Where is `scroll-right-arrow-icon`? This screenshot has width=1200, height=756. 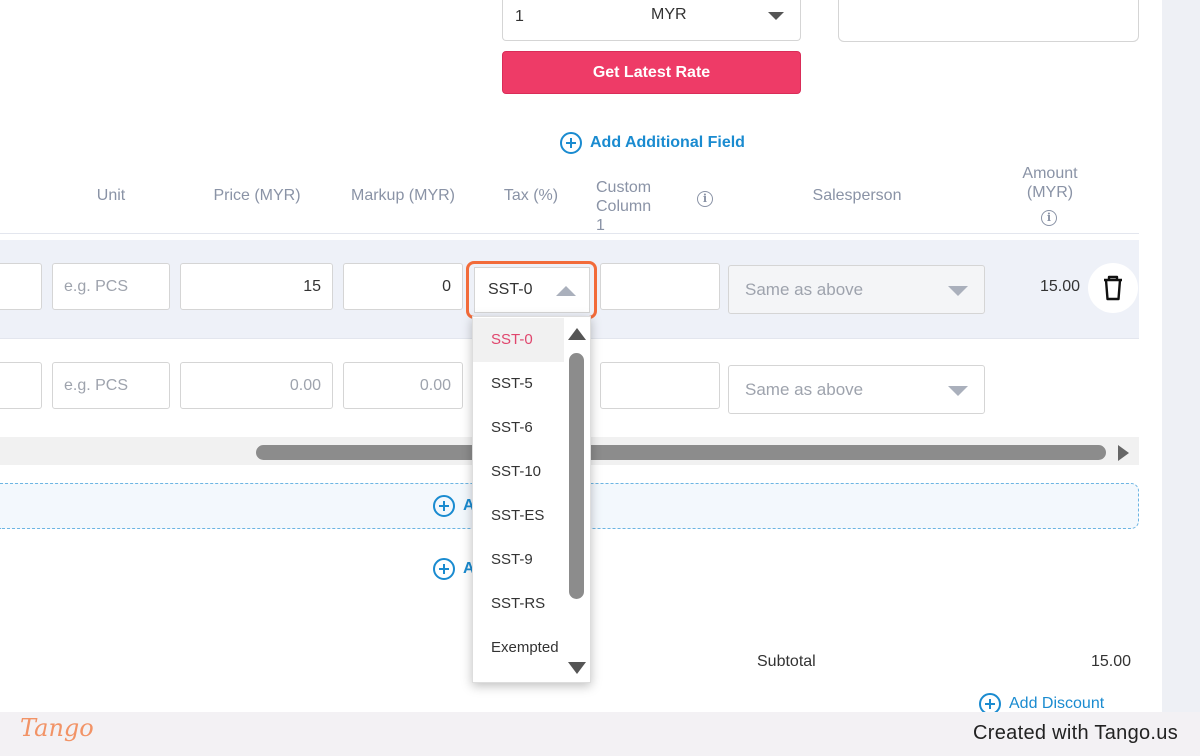
scroll-right-arrow-icon is located at coordinates (1123, 453).